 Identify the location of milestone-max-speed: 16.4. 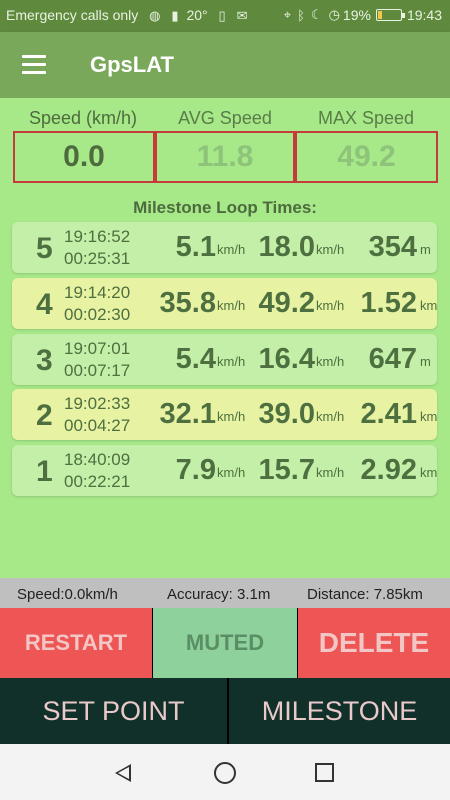
(286, 359).